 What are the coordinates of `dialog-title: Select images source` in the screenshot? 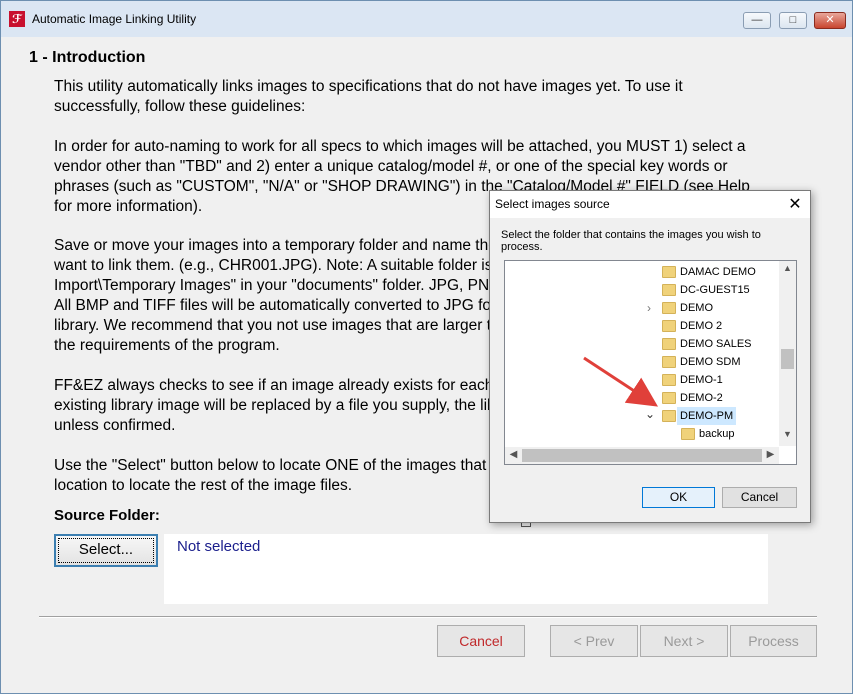 It's located at (552, 204).